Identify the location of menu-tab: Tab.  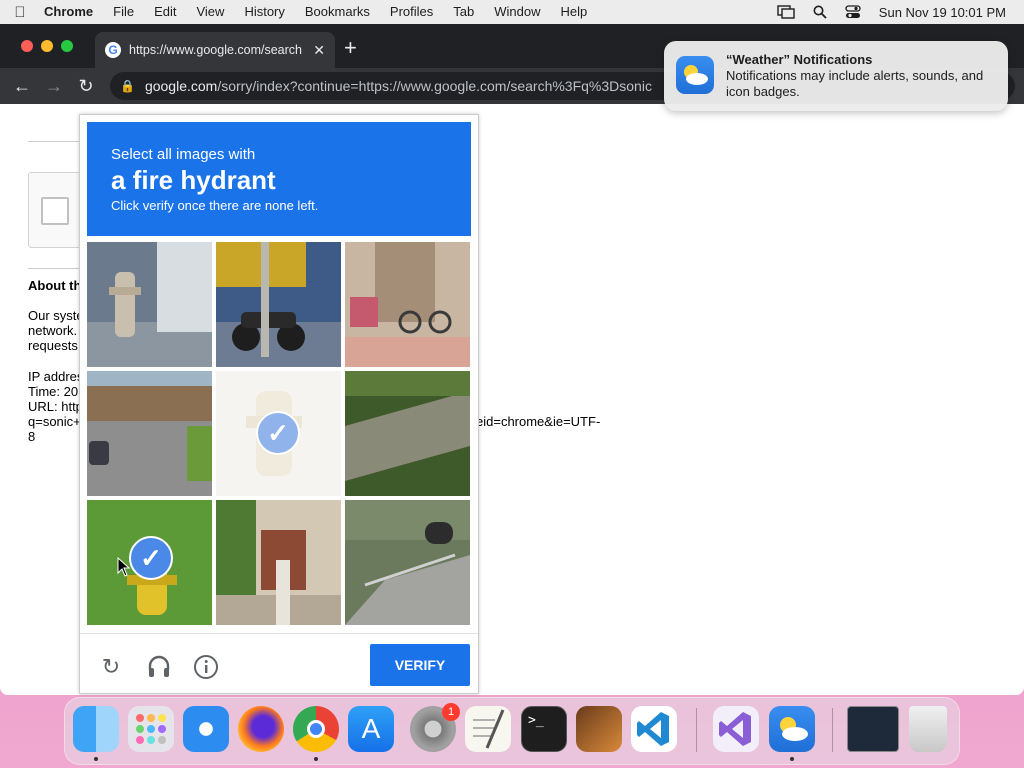
(463, 12).